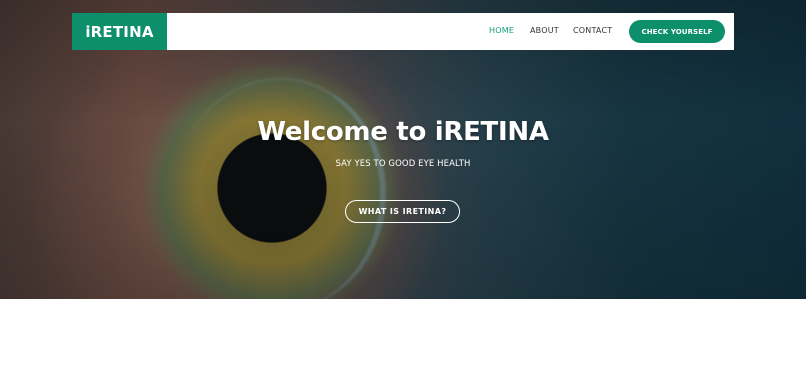 Image resolution: width=806 pixels, height=370 pixels. I want to click on check-yourself-button: CHECK YOURSELF, so click(677, 31).